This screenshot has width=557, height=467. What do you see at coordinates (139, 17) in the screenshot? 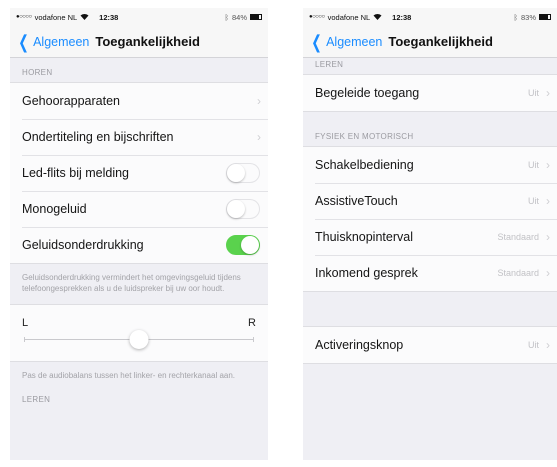
I see `status-bar: ●○○○○ vodafone NL 12:38 ᛒ 84%` at bounding box center [139, 17].